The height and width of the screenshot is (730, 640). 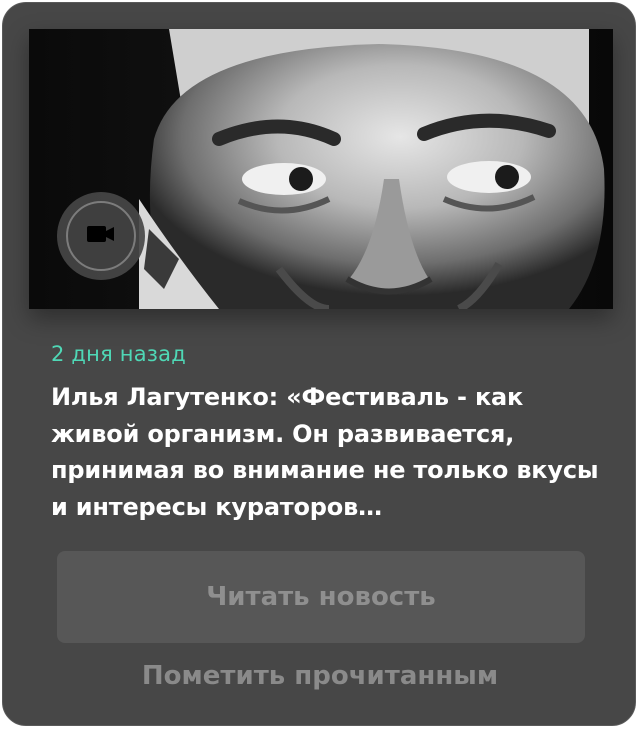 What do you see at coordinates (118, 354) in the screenshot?
I see `publish-time: 2 дня назад` at bounding box center [118, 354].